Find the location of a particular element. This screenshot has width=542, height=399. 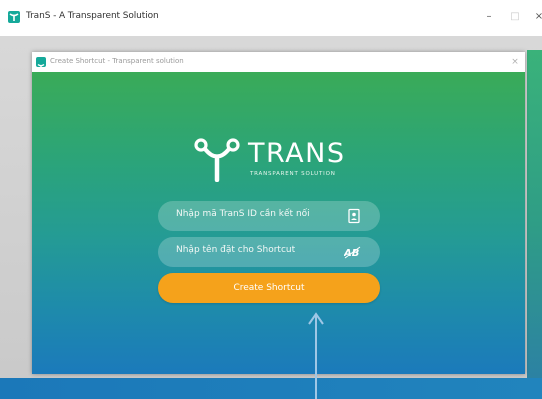

pointer-arrow-icon is located at coordinates (316, 355).